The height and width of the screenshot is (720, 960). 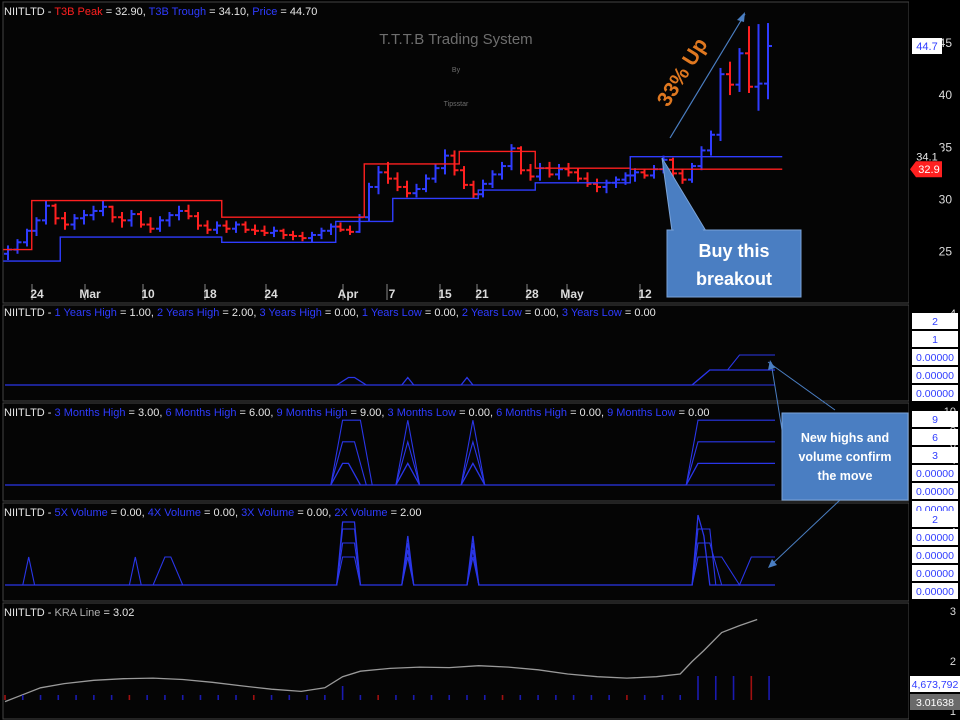 I want to click on months-badge: 9, so click(x=935, y=419).